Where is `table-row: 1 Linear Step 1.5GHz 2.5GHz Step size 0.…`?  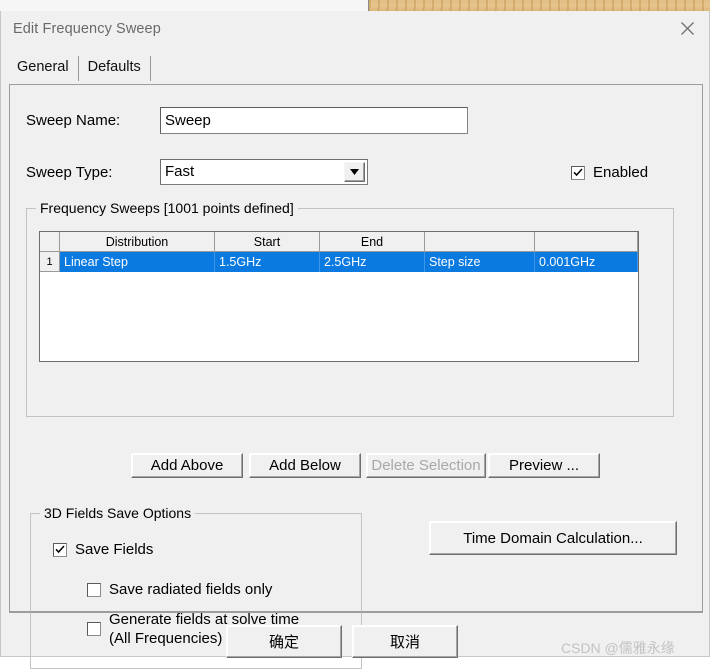
table-row: 1 Linear Step 1.5GHz 2.5GHz Step size 0.… is located at coordinates (339, 262).